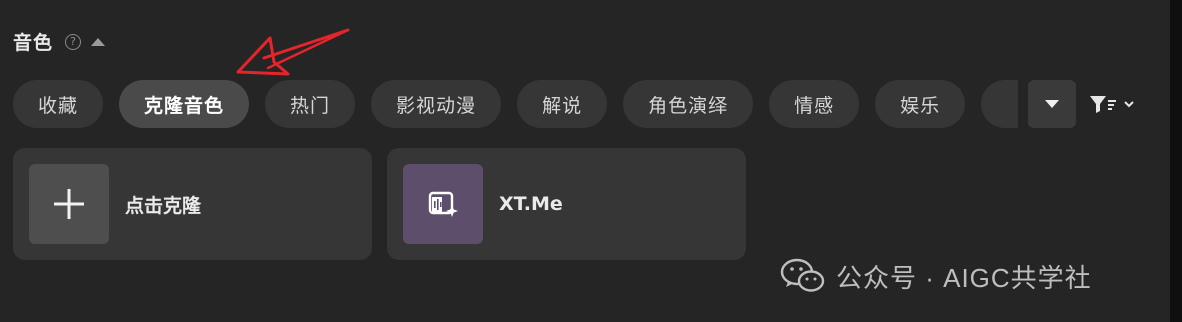 The height and width of the screenshot is (322, 1182). Describe the element at coordinates (1129, 104) in the screenshot. I see `chevron-down-icon` at that location.